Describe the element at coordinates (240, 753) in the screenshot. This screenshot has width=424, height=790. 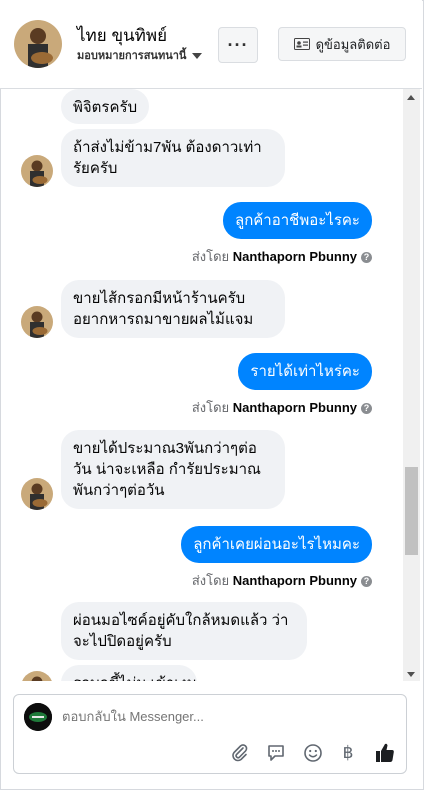
I see `paperclip-icon` at that location.